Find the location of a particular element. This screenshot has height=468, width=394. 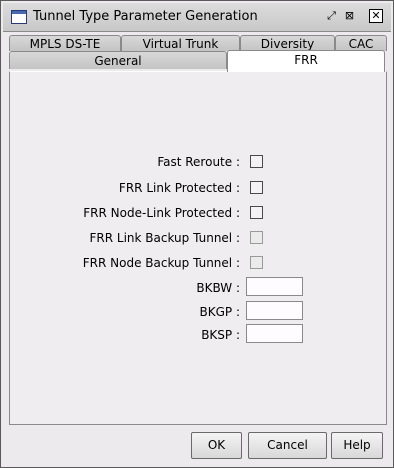

link-protected-label: FRR Link Protected : is located at coordinates (179, 188).